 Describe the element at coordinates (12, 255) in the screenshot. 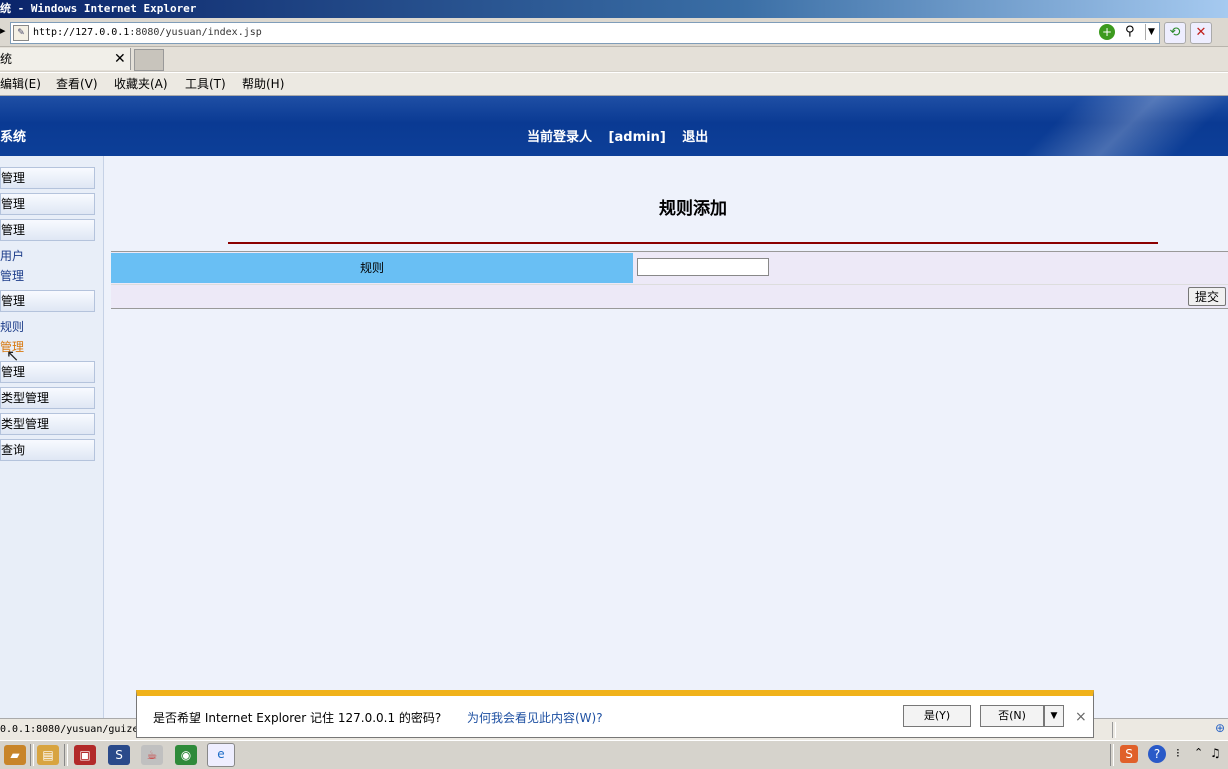

I see `sidebar-link-user: 用户` at that location.